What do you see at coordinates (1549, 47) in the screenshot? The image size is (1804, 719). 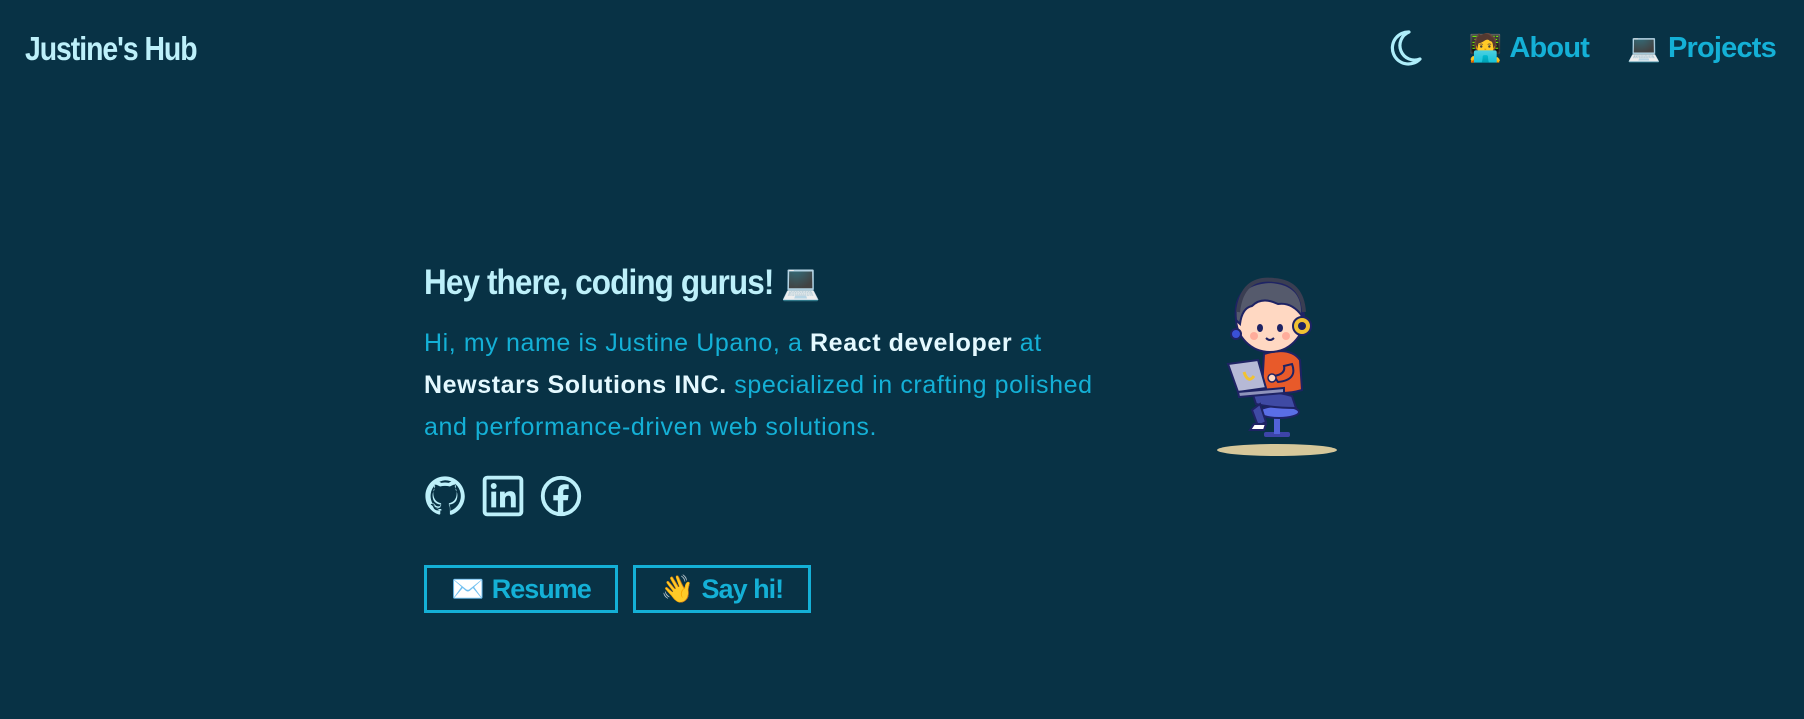 I see `nav-link-label: About` at bounding box center [1549, 47].